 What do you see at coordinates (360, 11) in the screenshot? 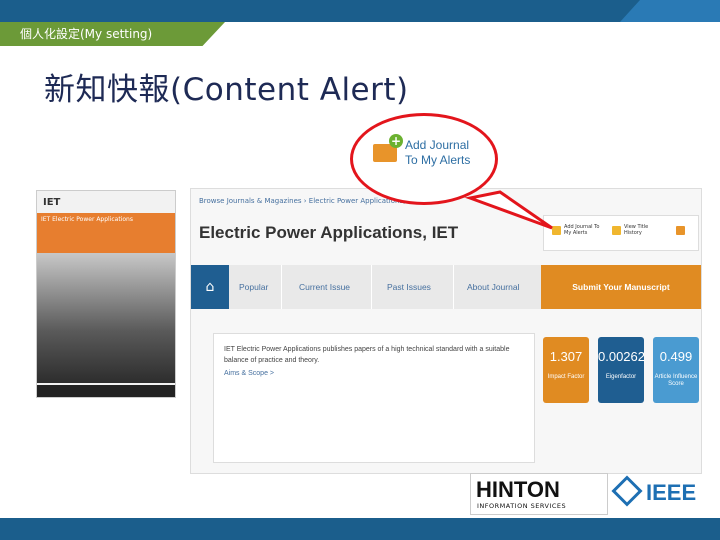
I see `top-banner` at bounding box center [360, 11].